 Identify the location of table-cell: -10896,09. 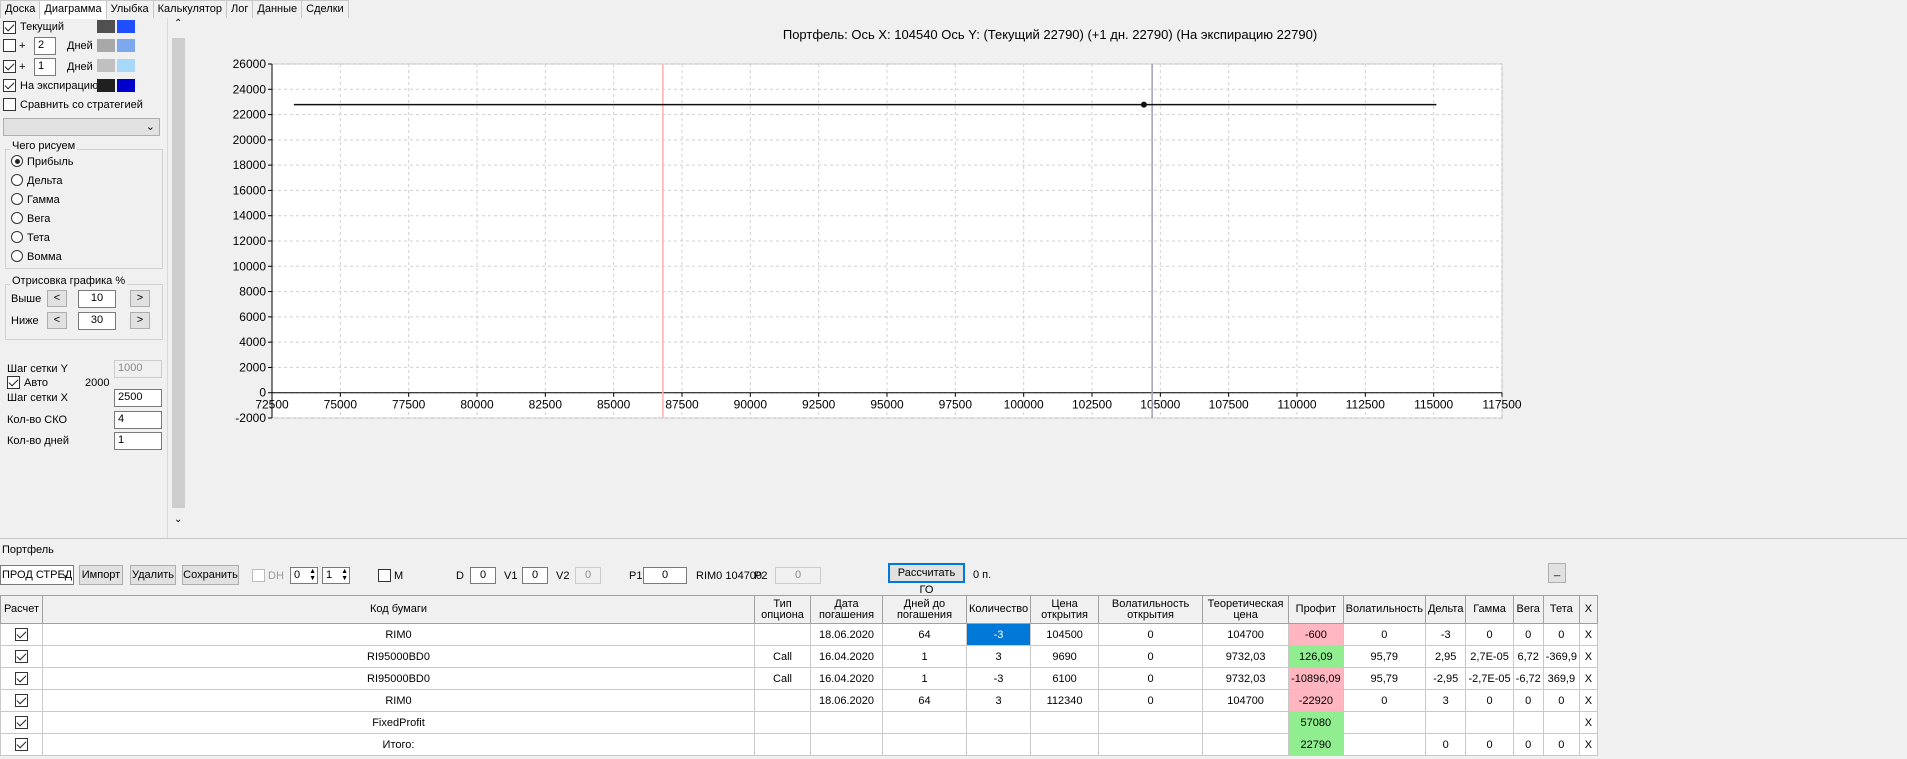
(1316, 678).